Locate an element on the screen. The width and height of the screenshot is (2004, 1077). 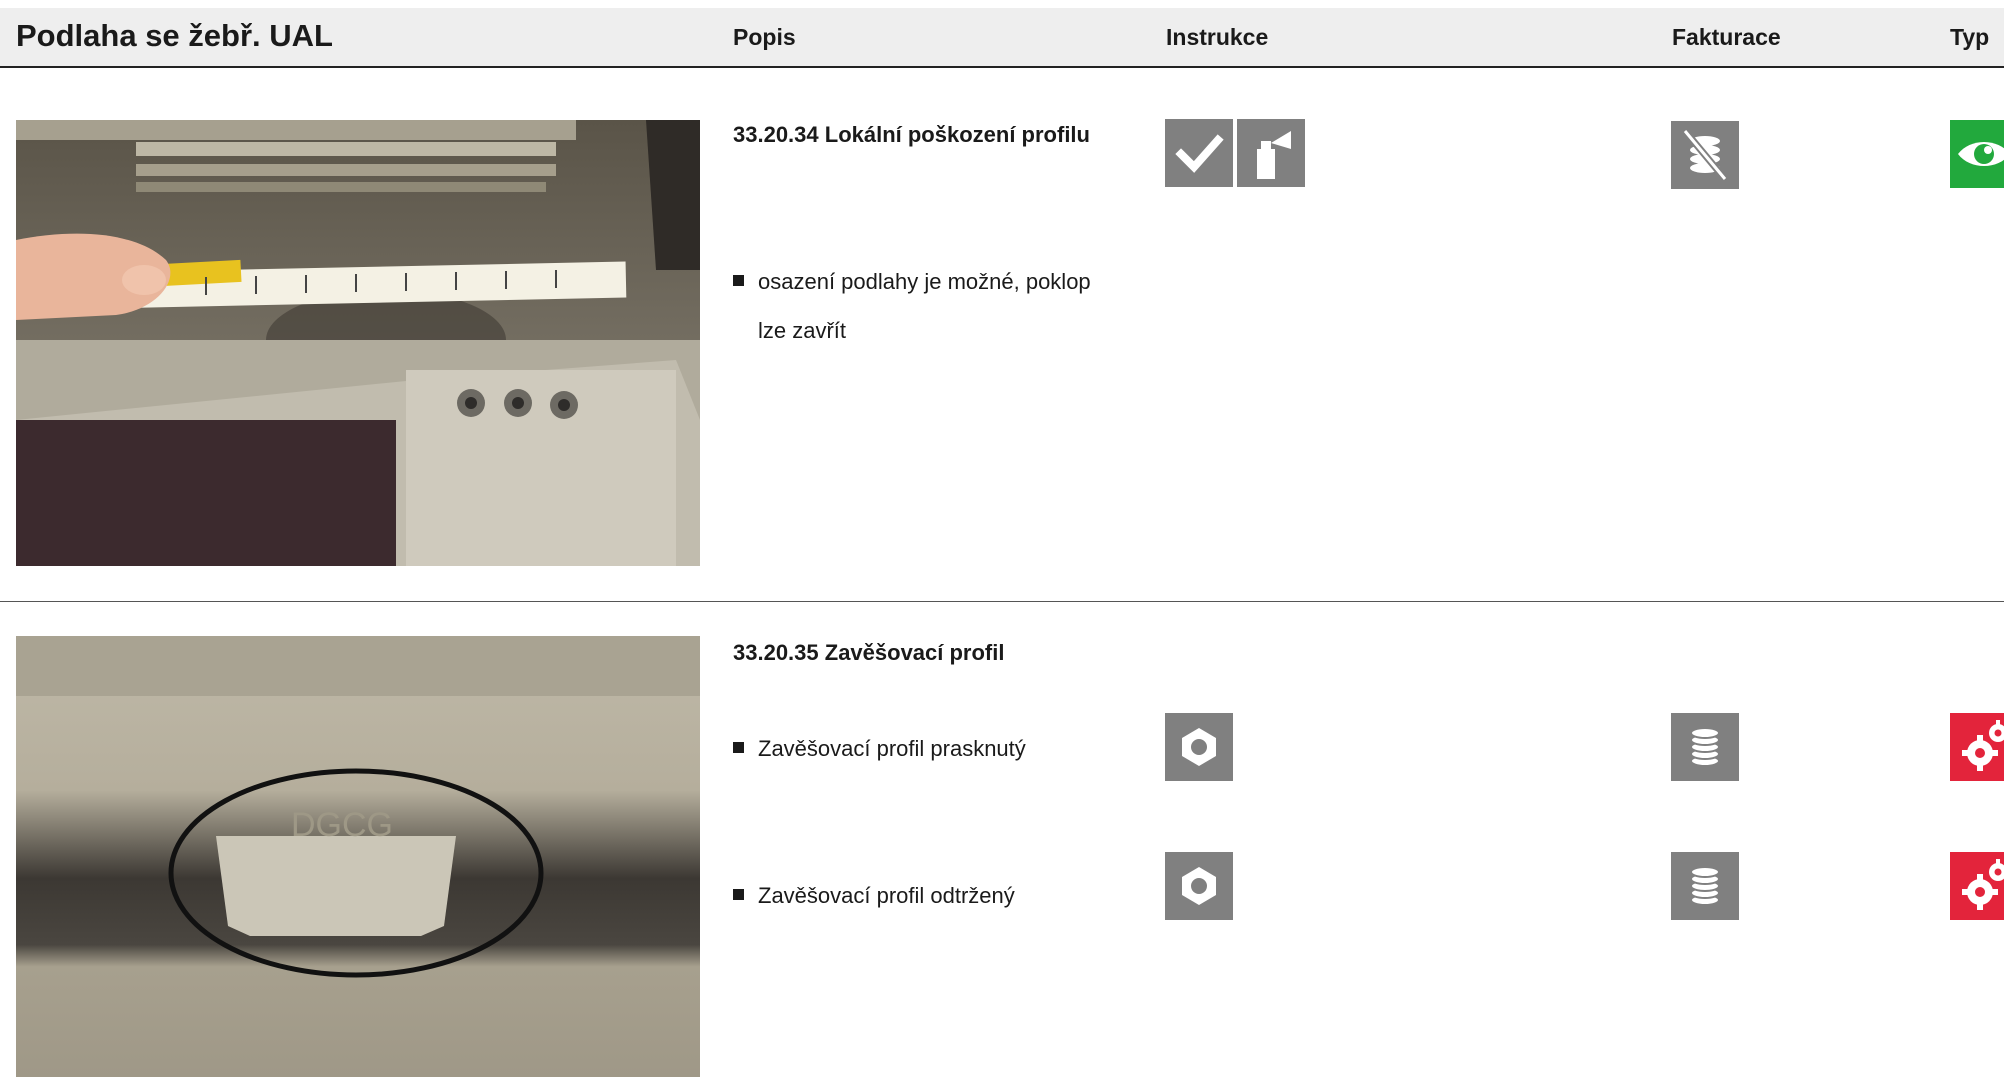
bullet-text: Zavěšovací profil odtržený is located at coordinates (886, 895).